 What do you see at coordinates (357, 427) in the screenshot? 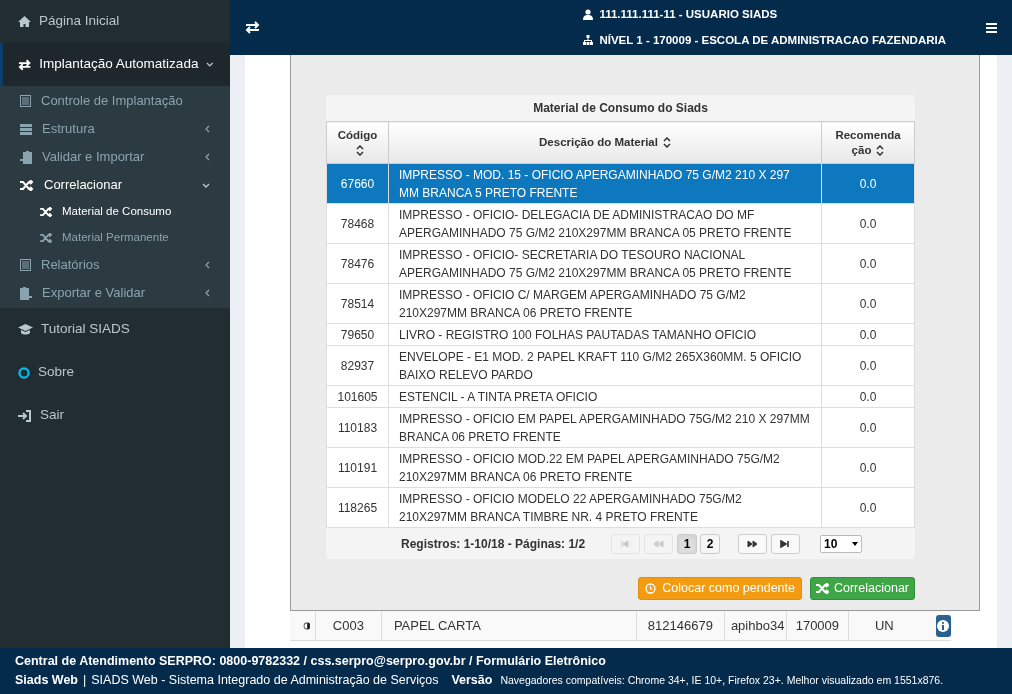
I see `code-cell: 110183` at bounding box center [357, 427].